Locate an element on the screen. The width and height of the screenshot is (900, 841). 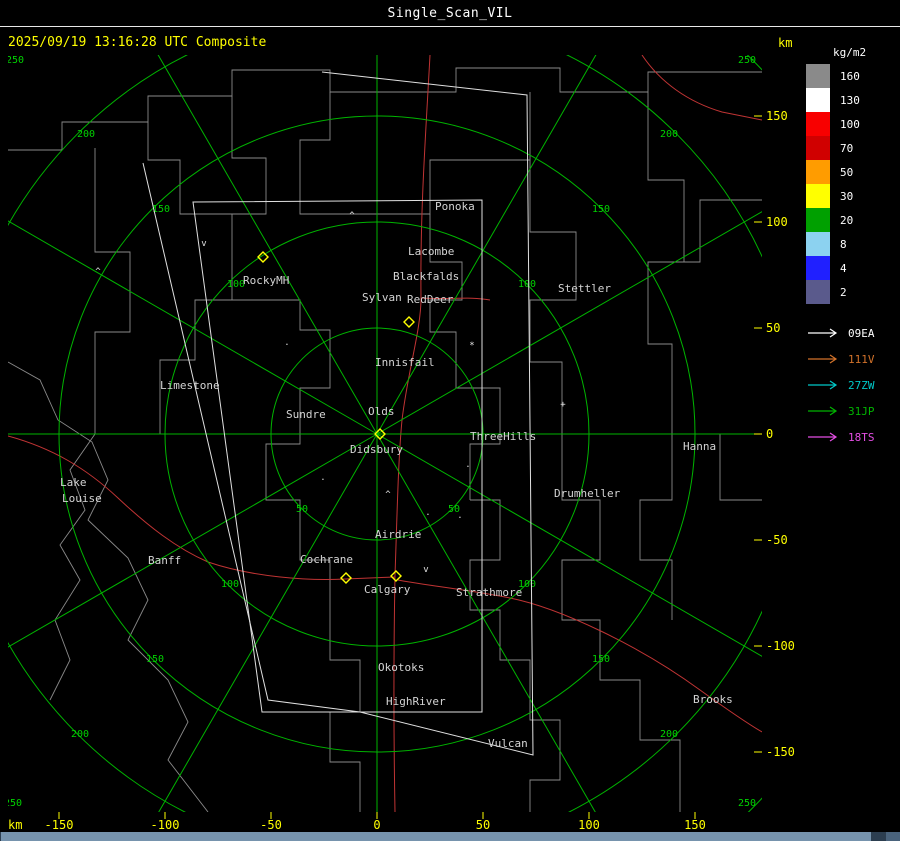
horizontal-scrollbar is located at coordinates (450, 836).